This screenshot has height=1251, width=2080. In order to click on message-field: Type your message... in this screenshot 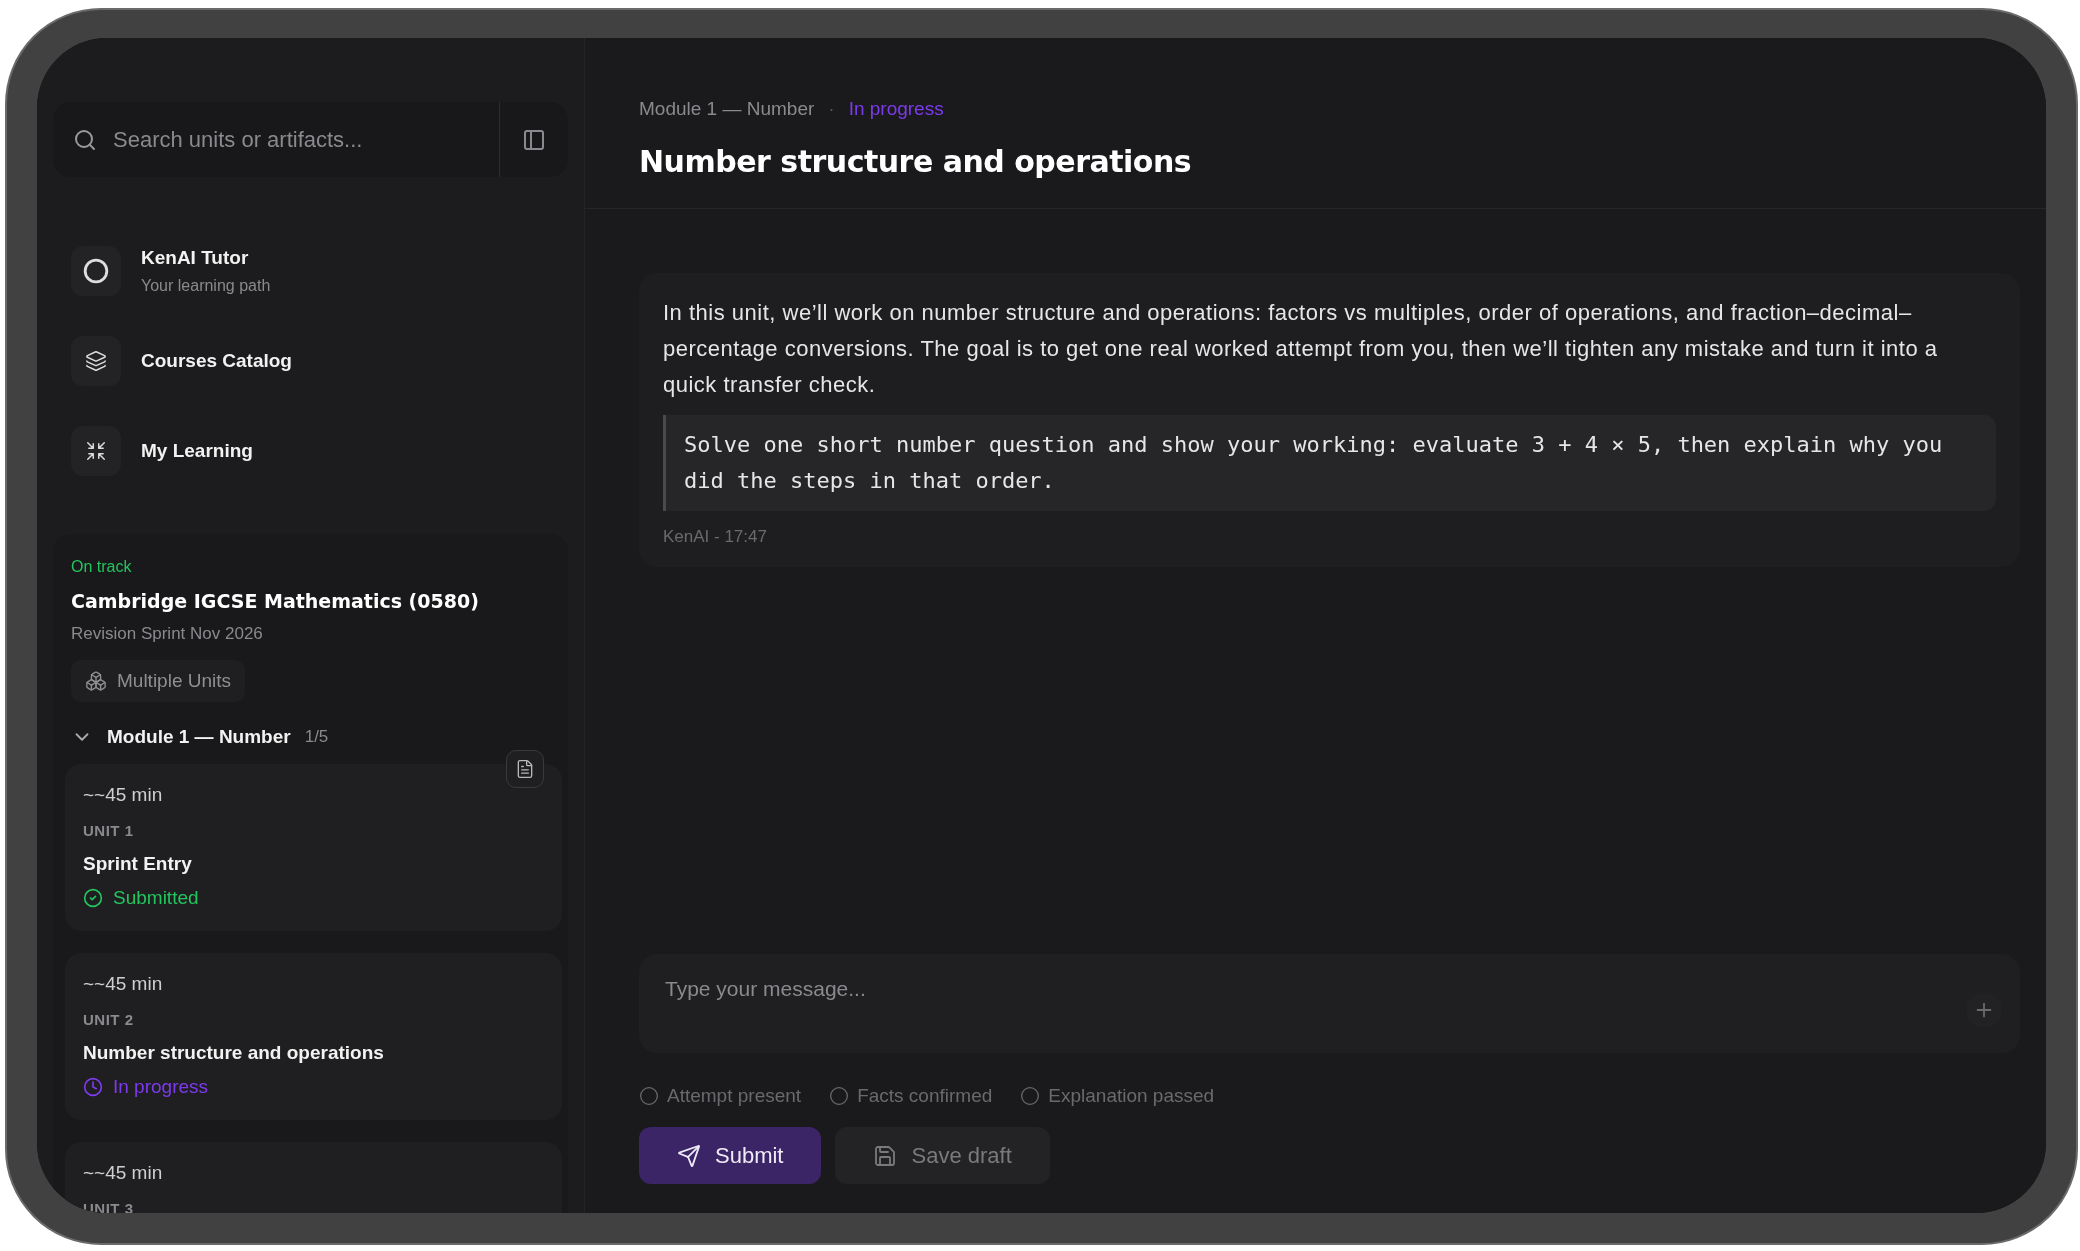, I will do `click(1314, 989)`.